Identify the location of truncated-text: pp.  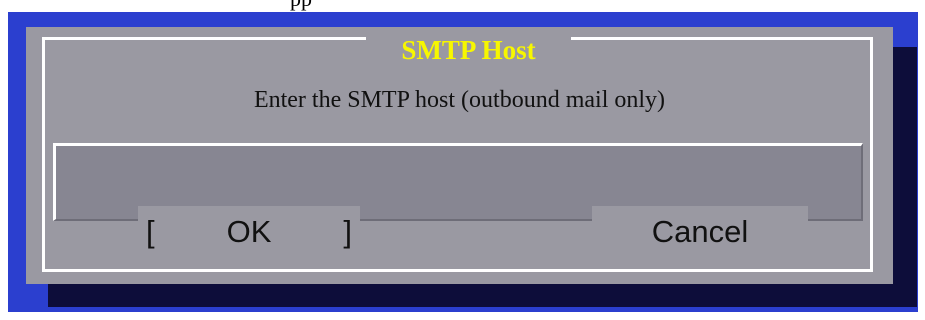
(301, 6).